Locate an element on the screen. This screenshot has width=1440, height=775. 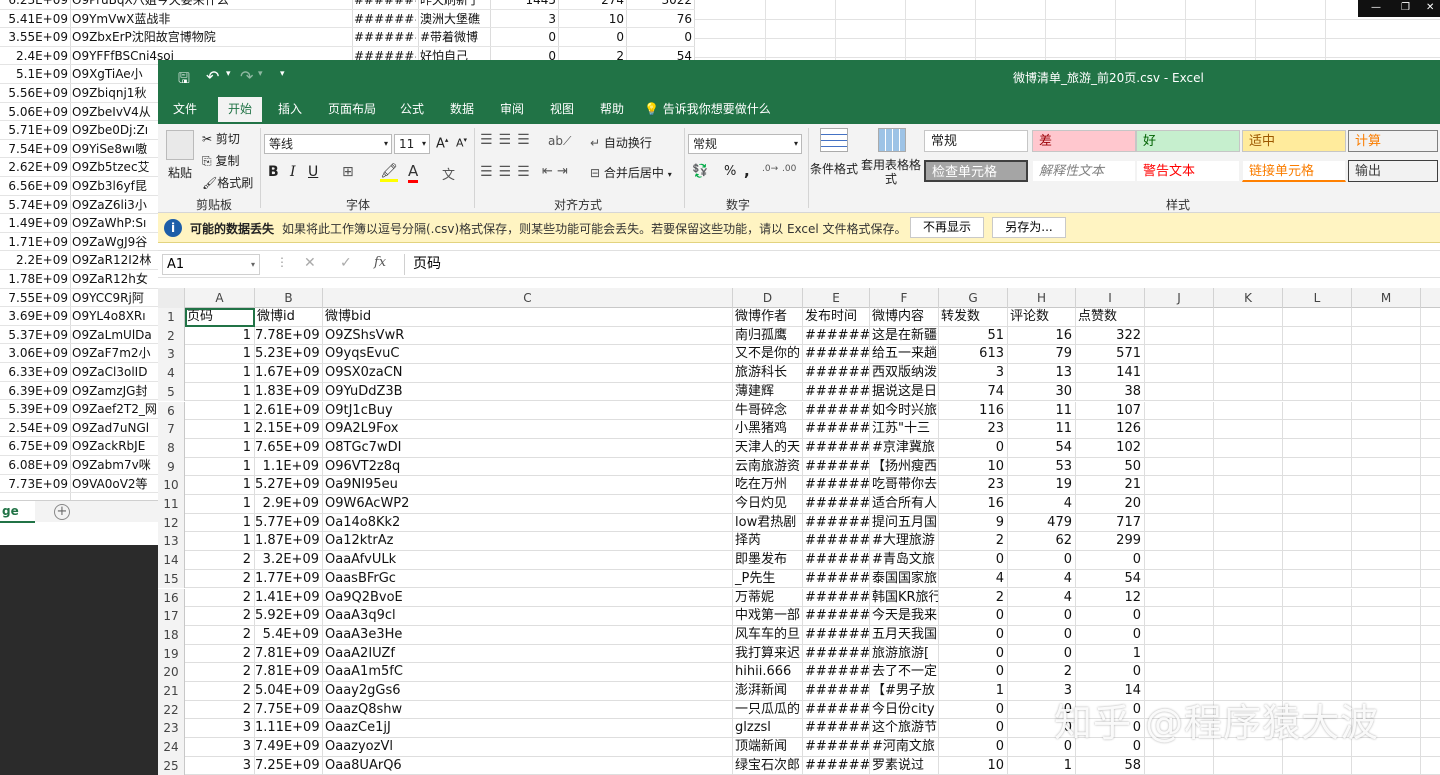
cell-d: _P先生 is located at coordinates (768, 579).